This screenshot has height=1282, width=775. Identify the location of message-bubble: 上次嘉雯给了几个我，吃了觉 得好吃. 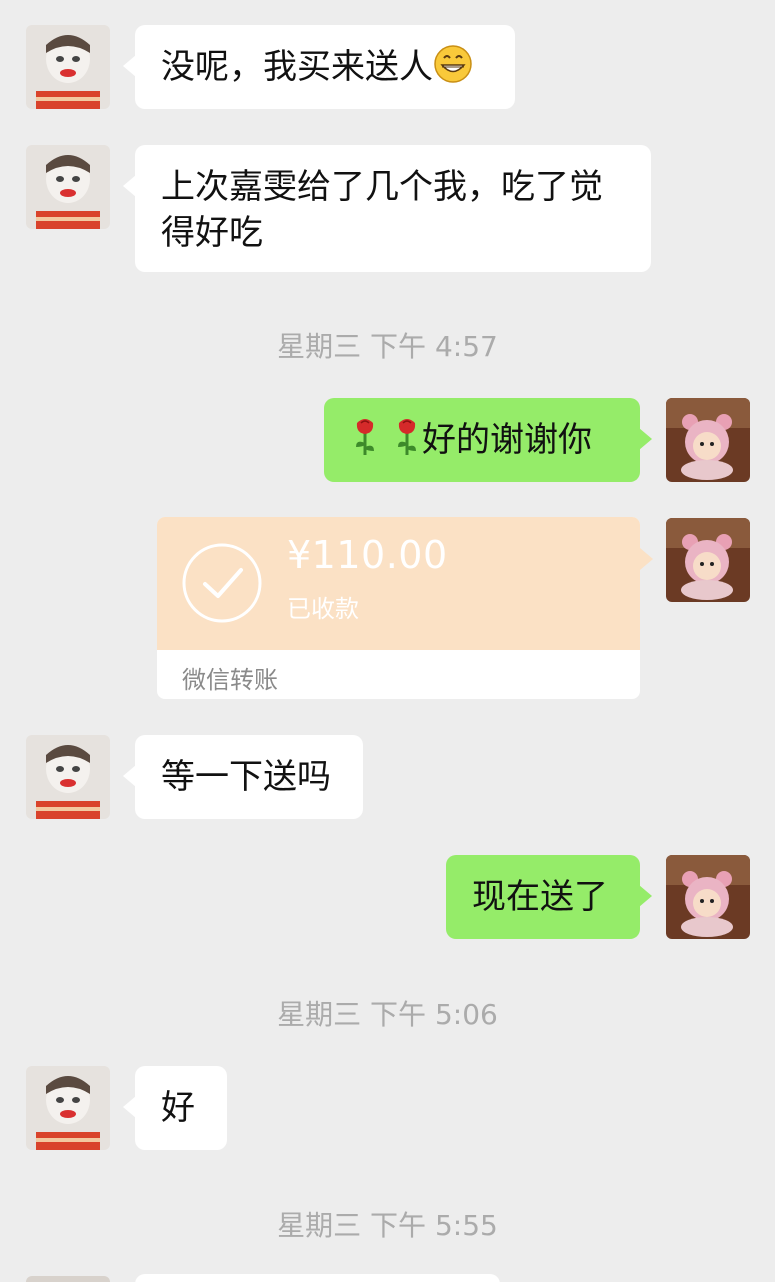
(387, 208).